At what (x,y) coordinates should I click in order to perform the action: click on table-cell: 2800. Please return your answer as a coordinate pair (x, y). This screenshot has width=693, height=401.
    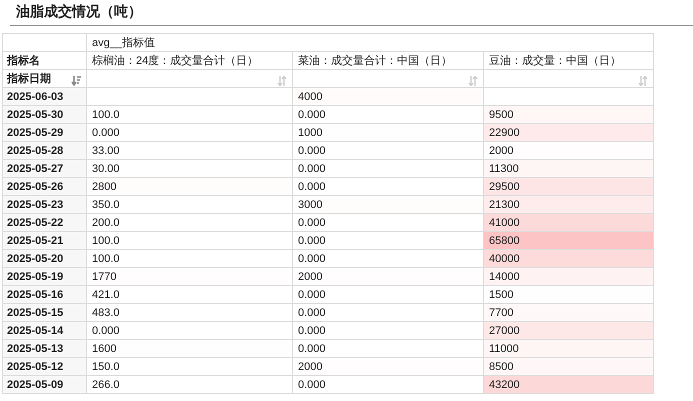
    Looking at the image, I should click on (189, 187).